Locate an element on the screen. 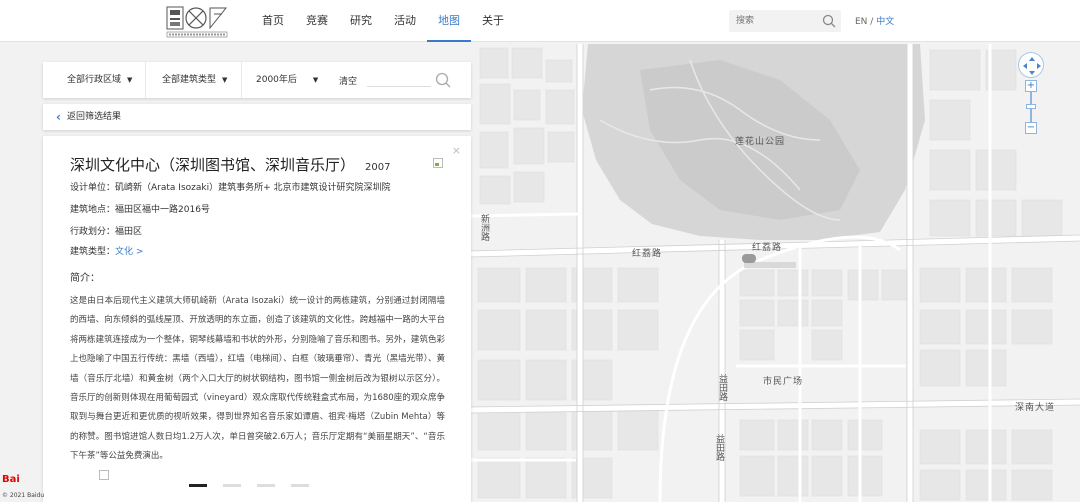 The image size is (1080, 502). nav-events: 活动 is located at coordinates (405, 21).